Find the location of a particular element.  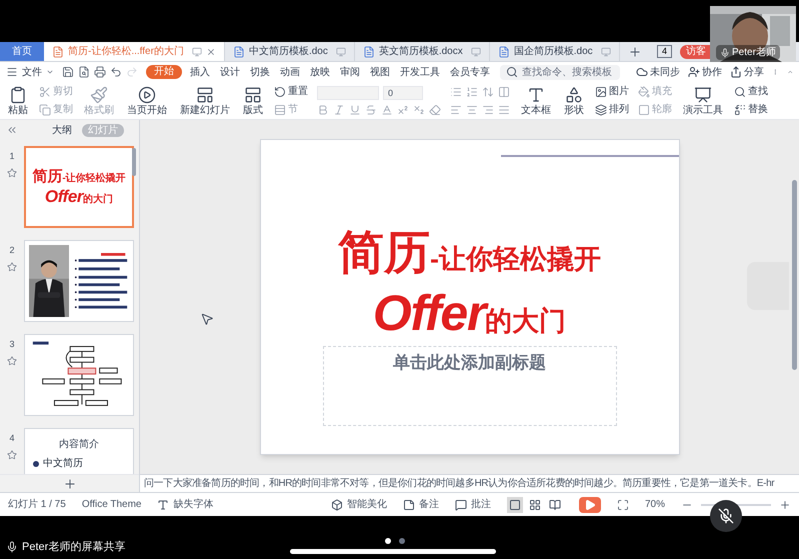

subtitle-placeholder: 单击此处添加副标题 is located at coordinates (469, 386).